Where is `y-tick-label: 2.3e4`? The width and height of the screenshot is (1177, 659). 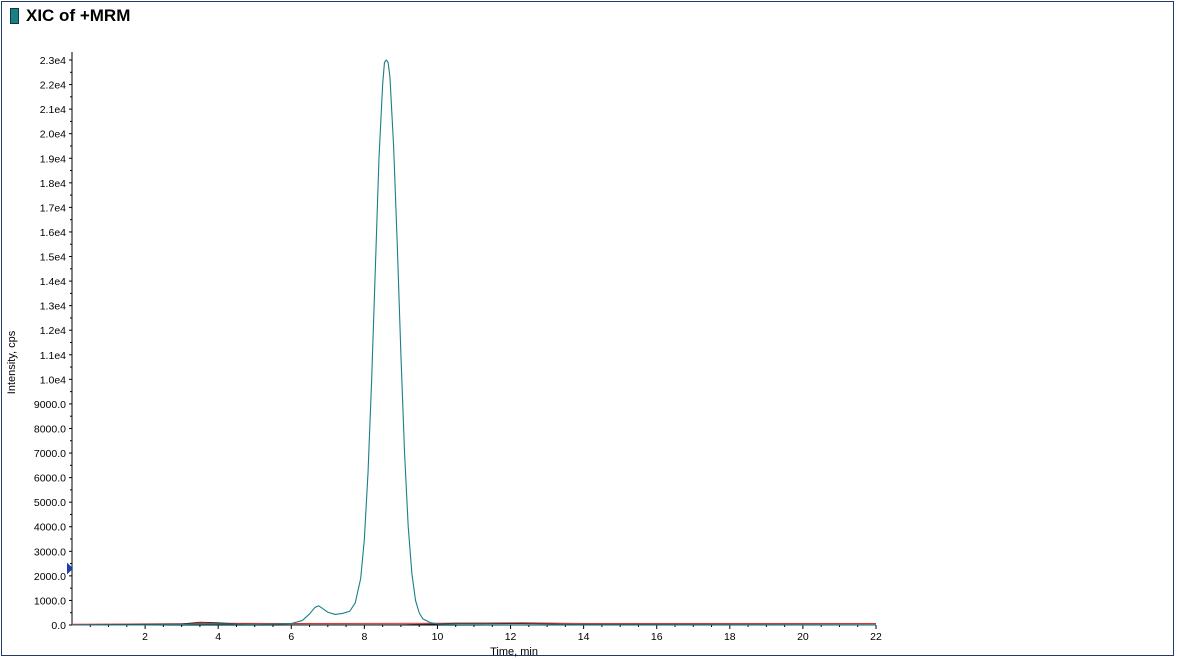 y-tick-label: 2.3e4 is located at coordinates (53, 61).